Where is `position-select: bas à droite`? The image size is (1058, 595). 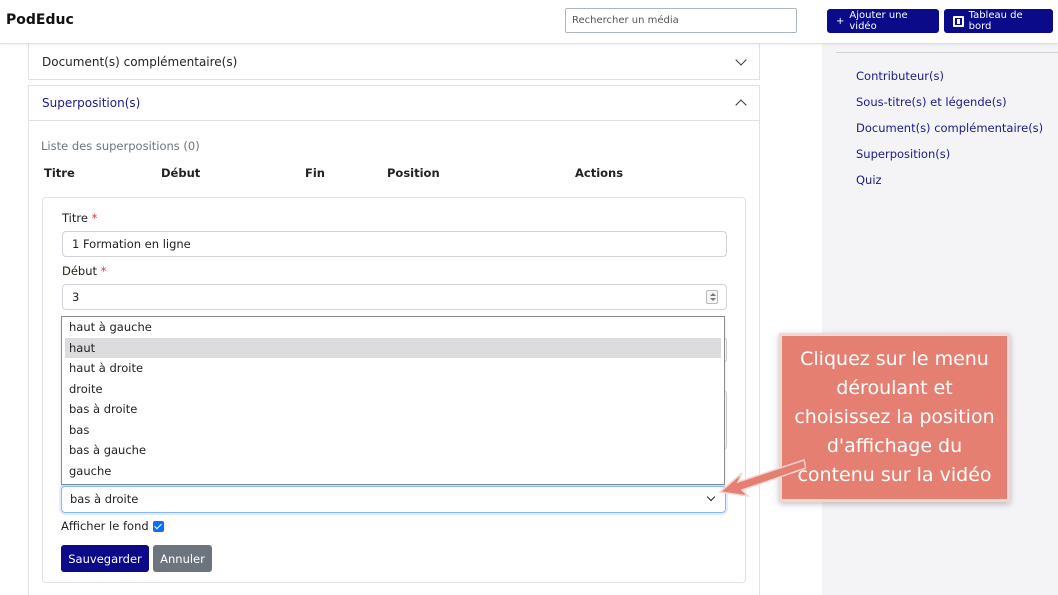 position-select: bas à droite is located at coordinates (393, 499).